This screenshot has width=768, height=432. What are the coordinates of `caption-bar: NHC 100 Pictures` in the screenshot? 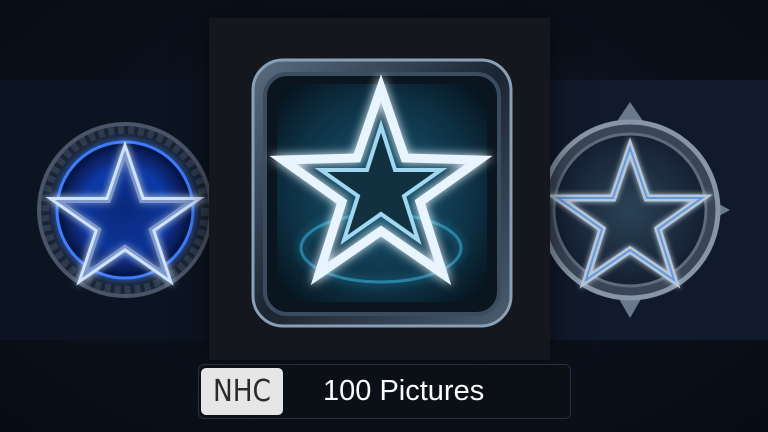 It's located at (384, 391).